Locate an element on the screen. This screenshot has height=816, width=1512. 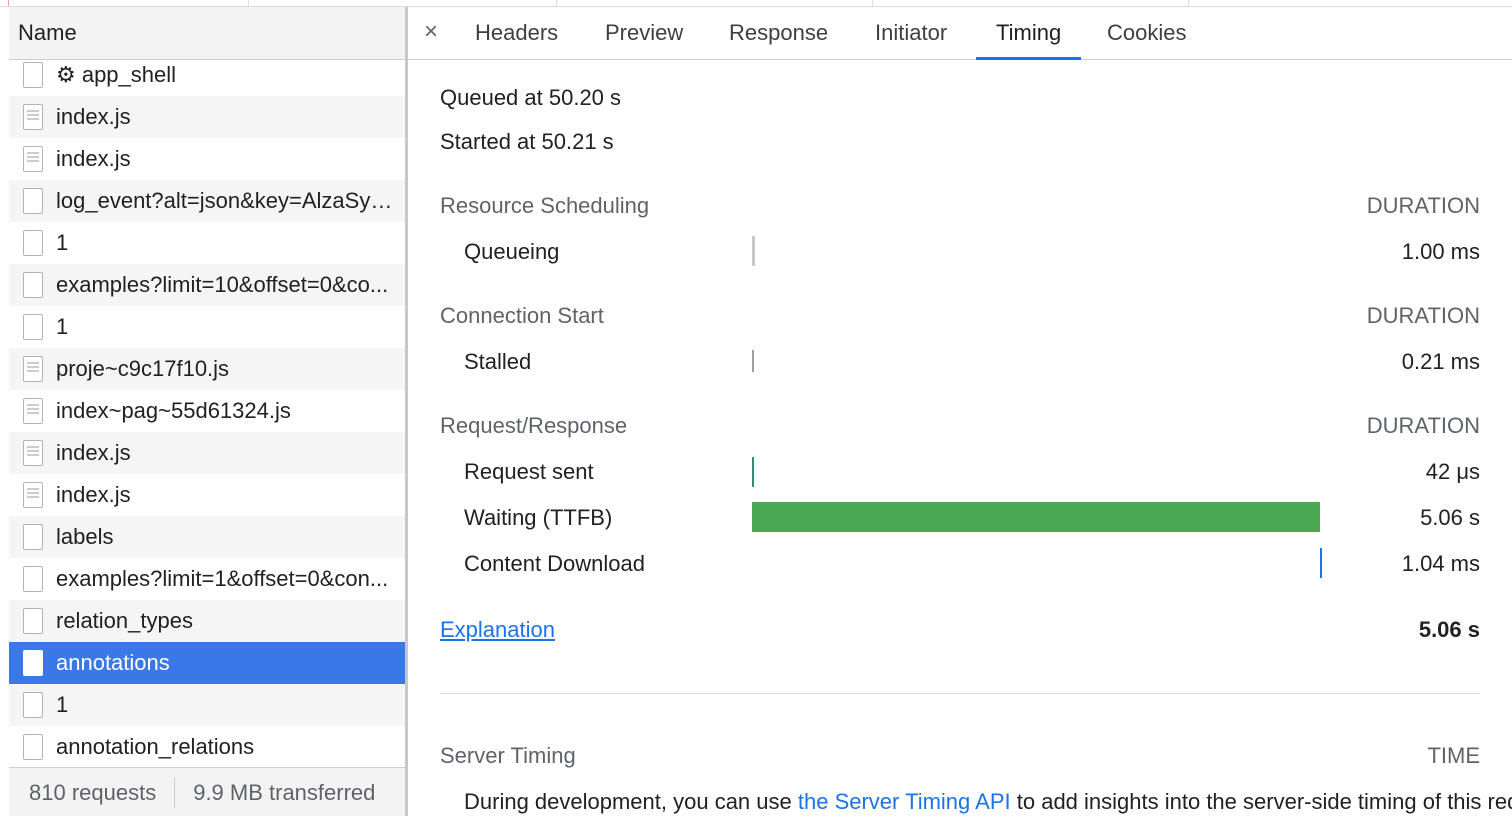
timing-label-ttfb: Waiting (TTFB) is located at coordinates (538, 517).